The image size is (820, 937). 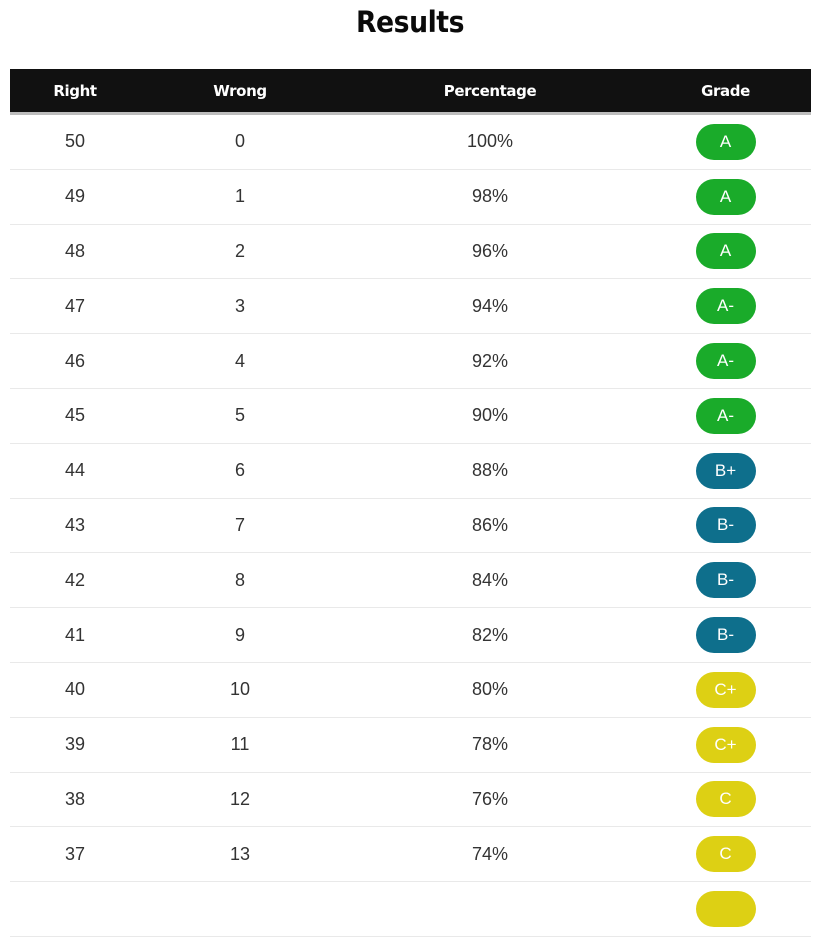 What do you see at coordinates (240, 800) in the screenshot?
I see `wrong-cell: 12` at bounding box center [240, 800].